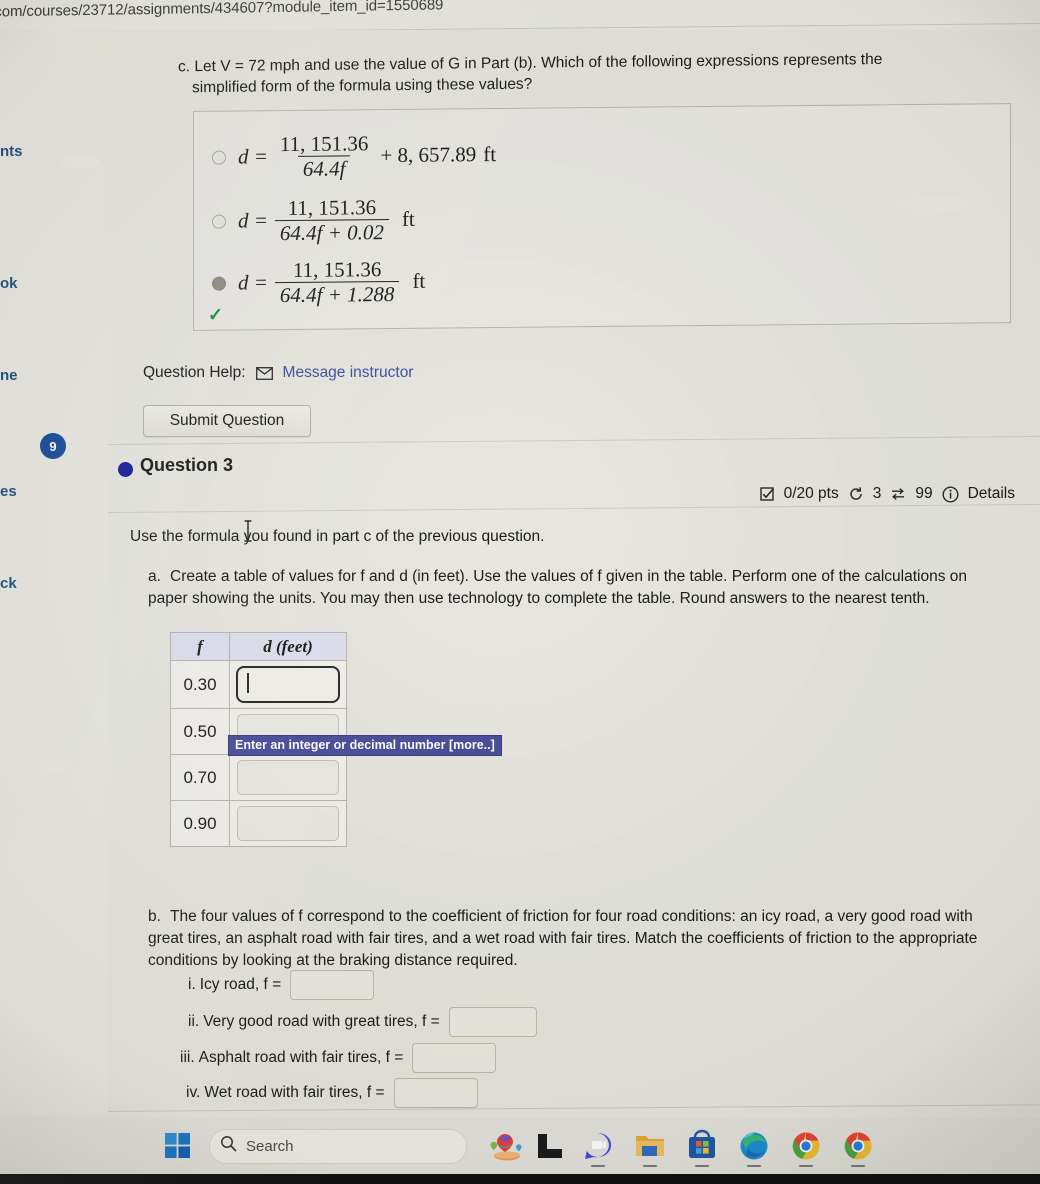 The image size is (1040, 1184). Describe the element at coordinates (435, 1093) in the screenshot. I see `sub-item-iv-input` at that location.